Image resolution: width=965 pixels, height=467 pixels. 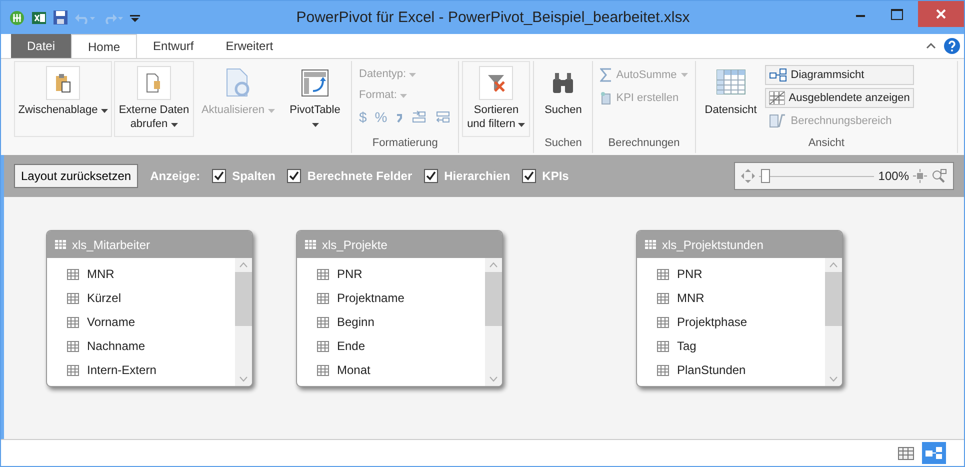 I want to click on pan-icon, so click(x=748, y=176).